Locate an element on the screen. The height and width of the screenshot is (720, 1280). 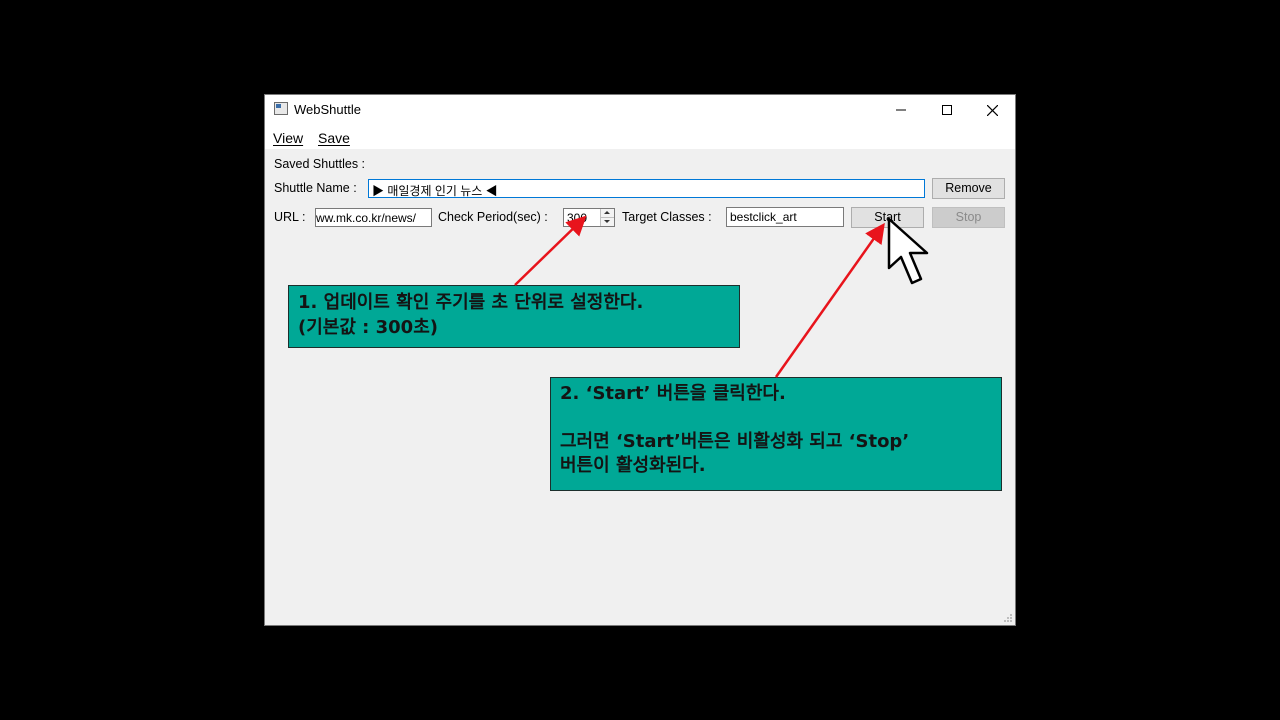
mouse-pointer-icon is located at coordinates (908, 251).